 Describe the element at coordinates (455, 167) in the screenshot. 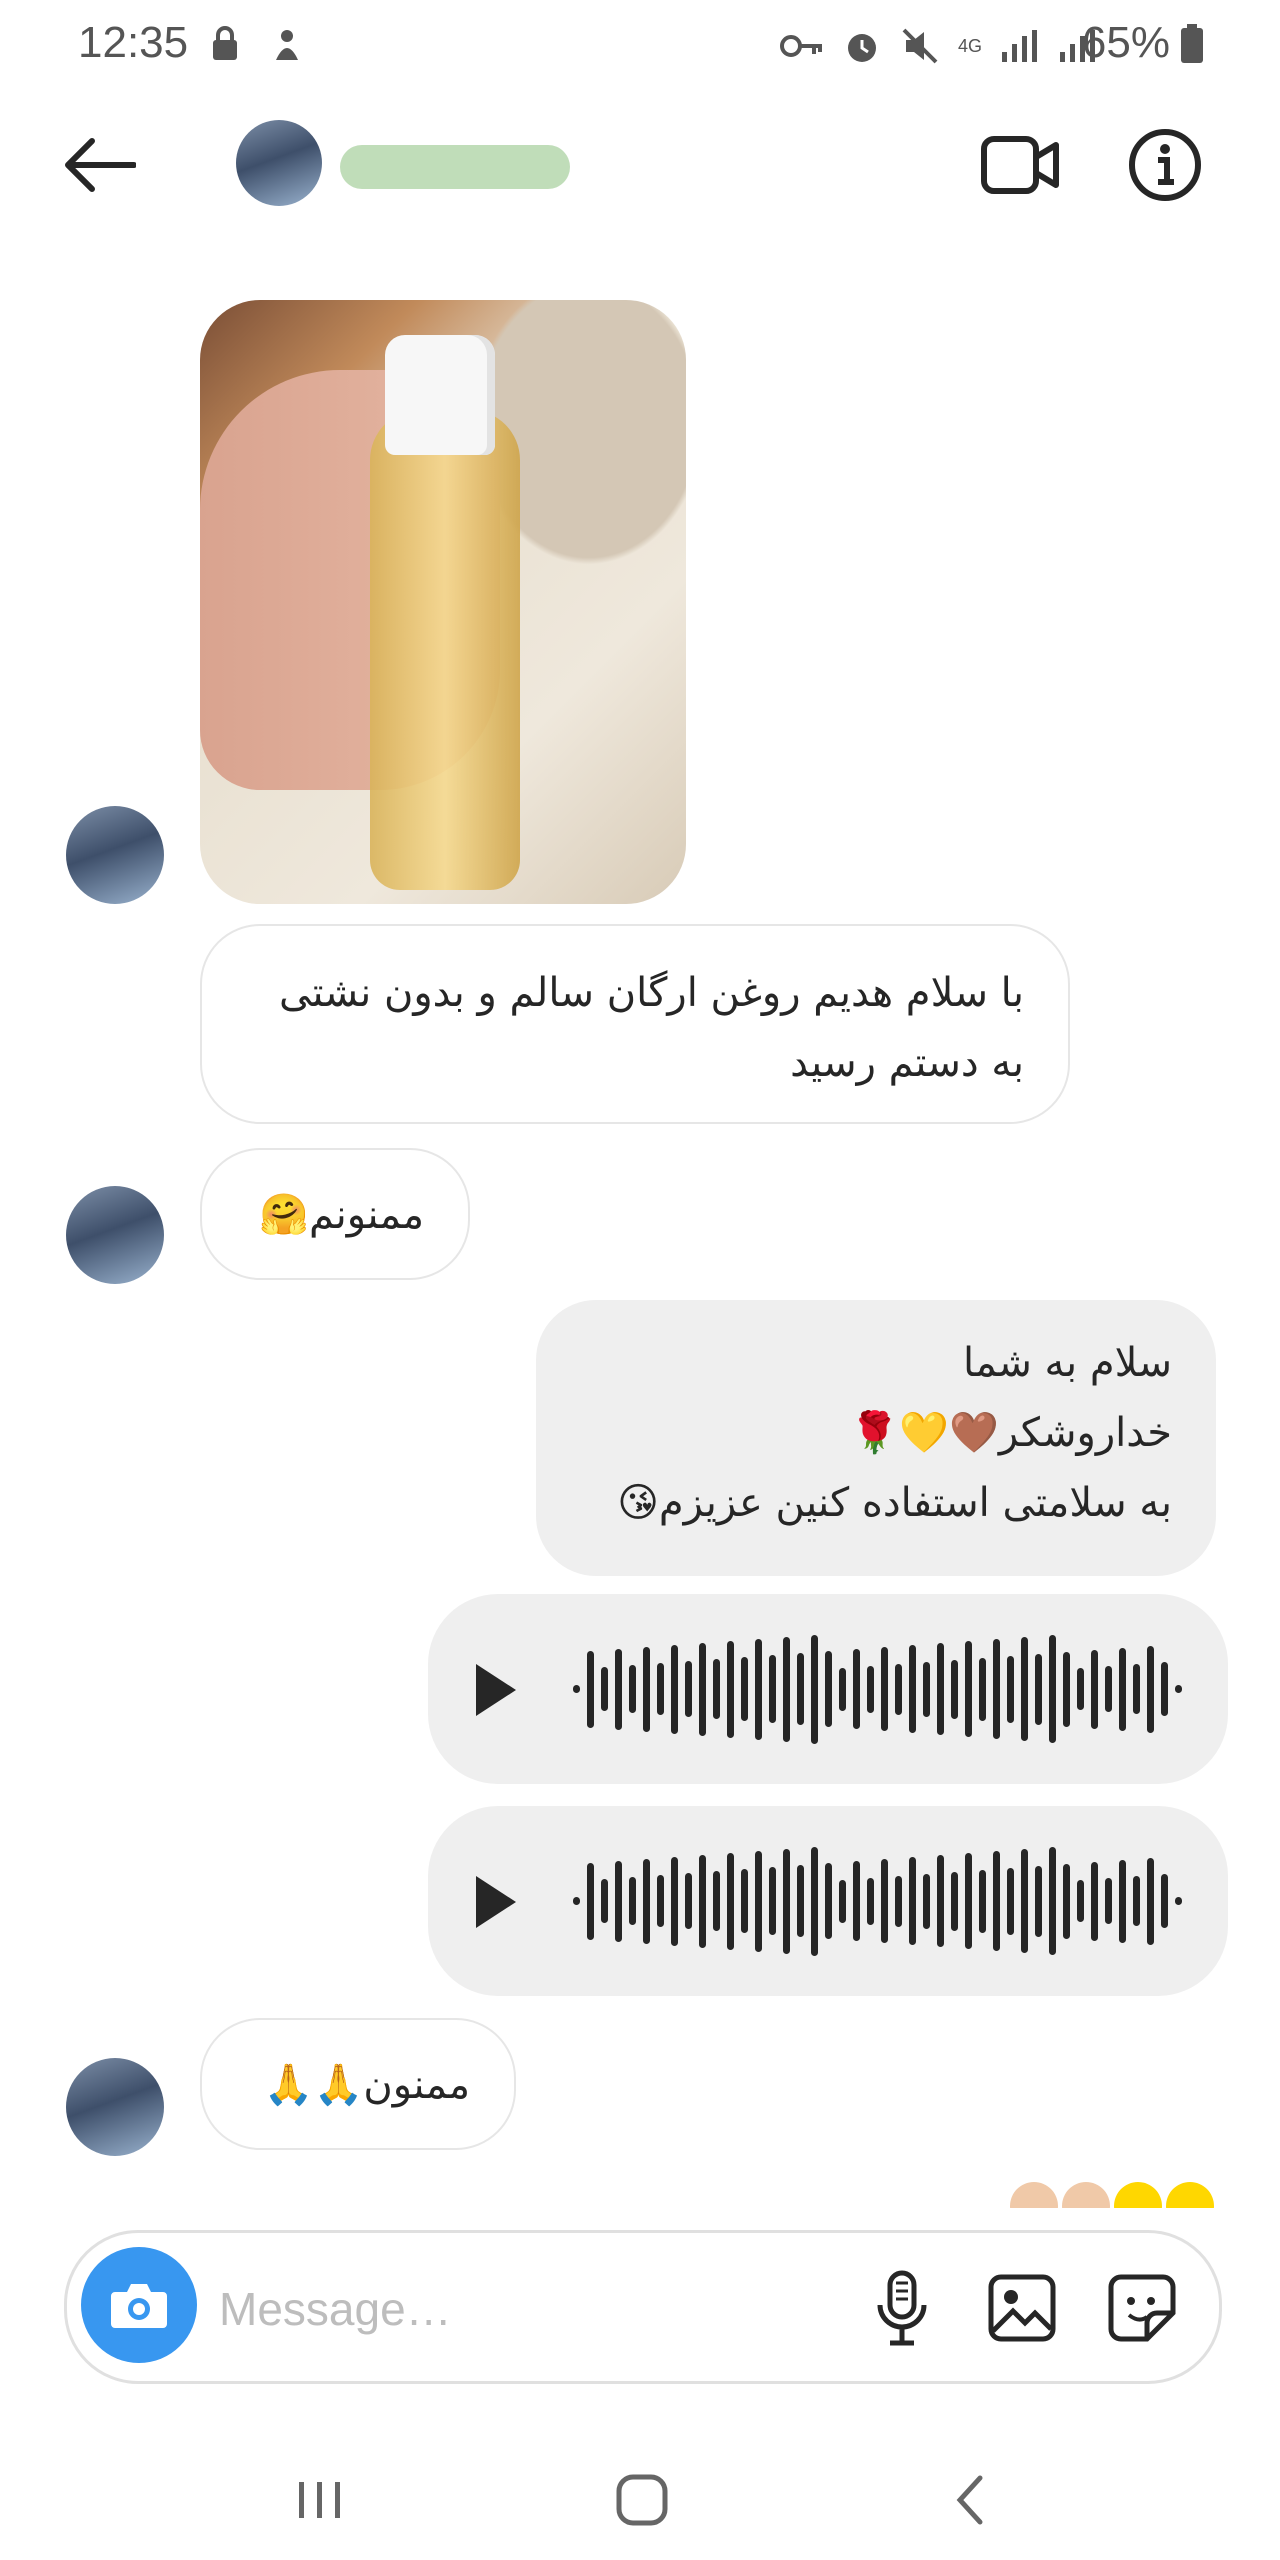

I see `contact-name` at that location.